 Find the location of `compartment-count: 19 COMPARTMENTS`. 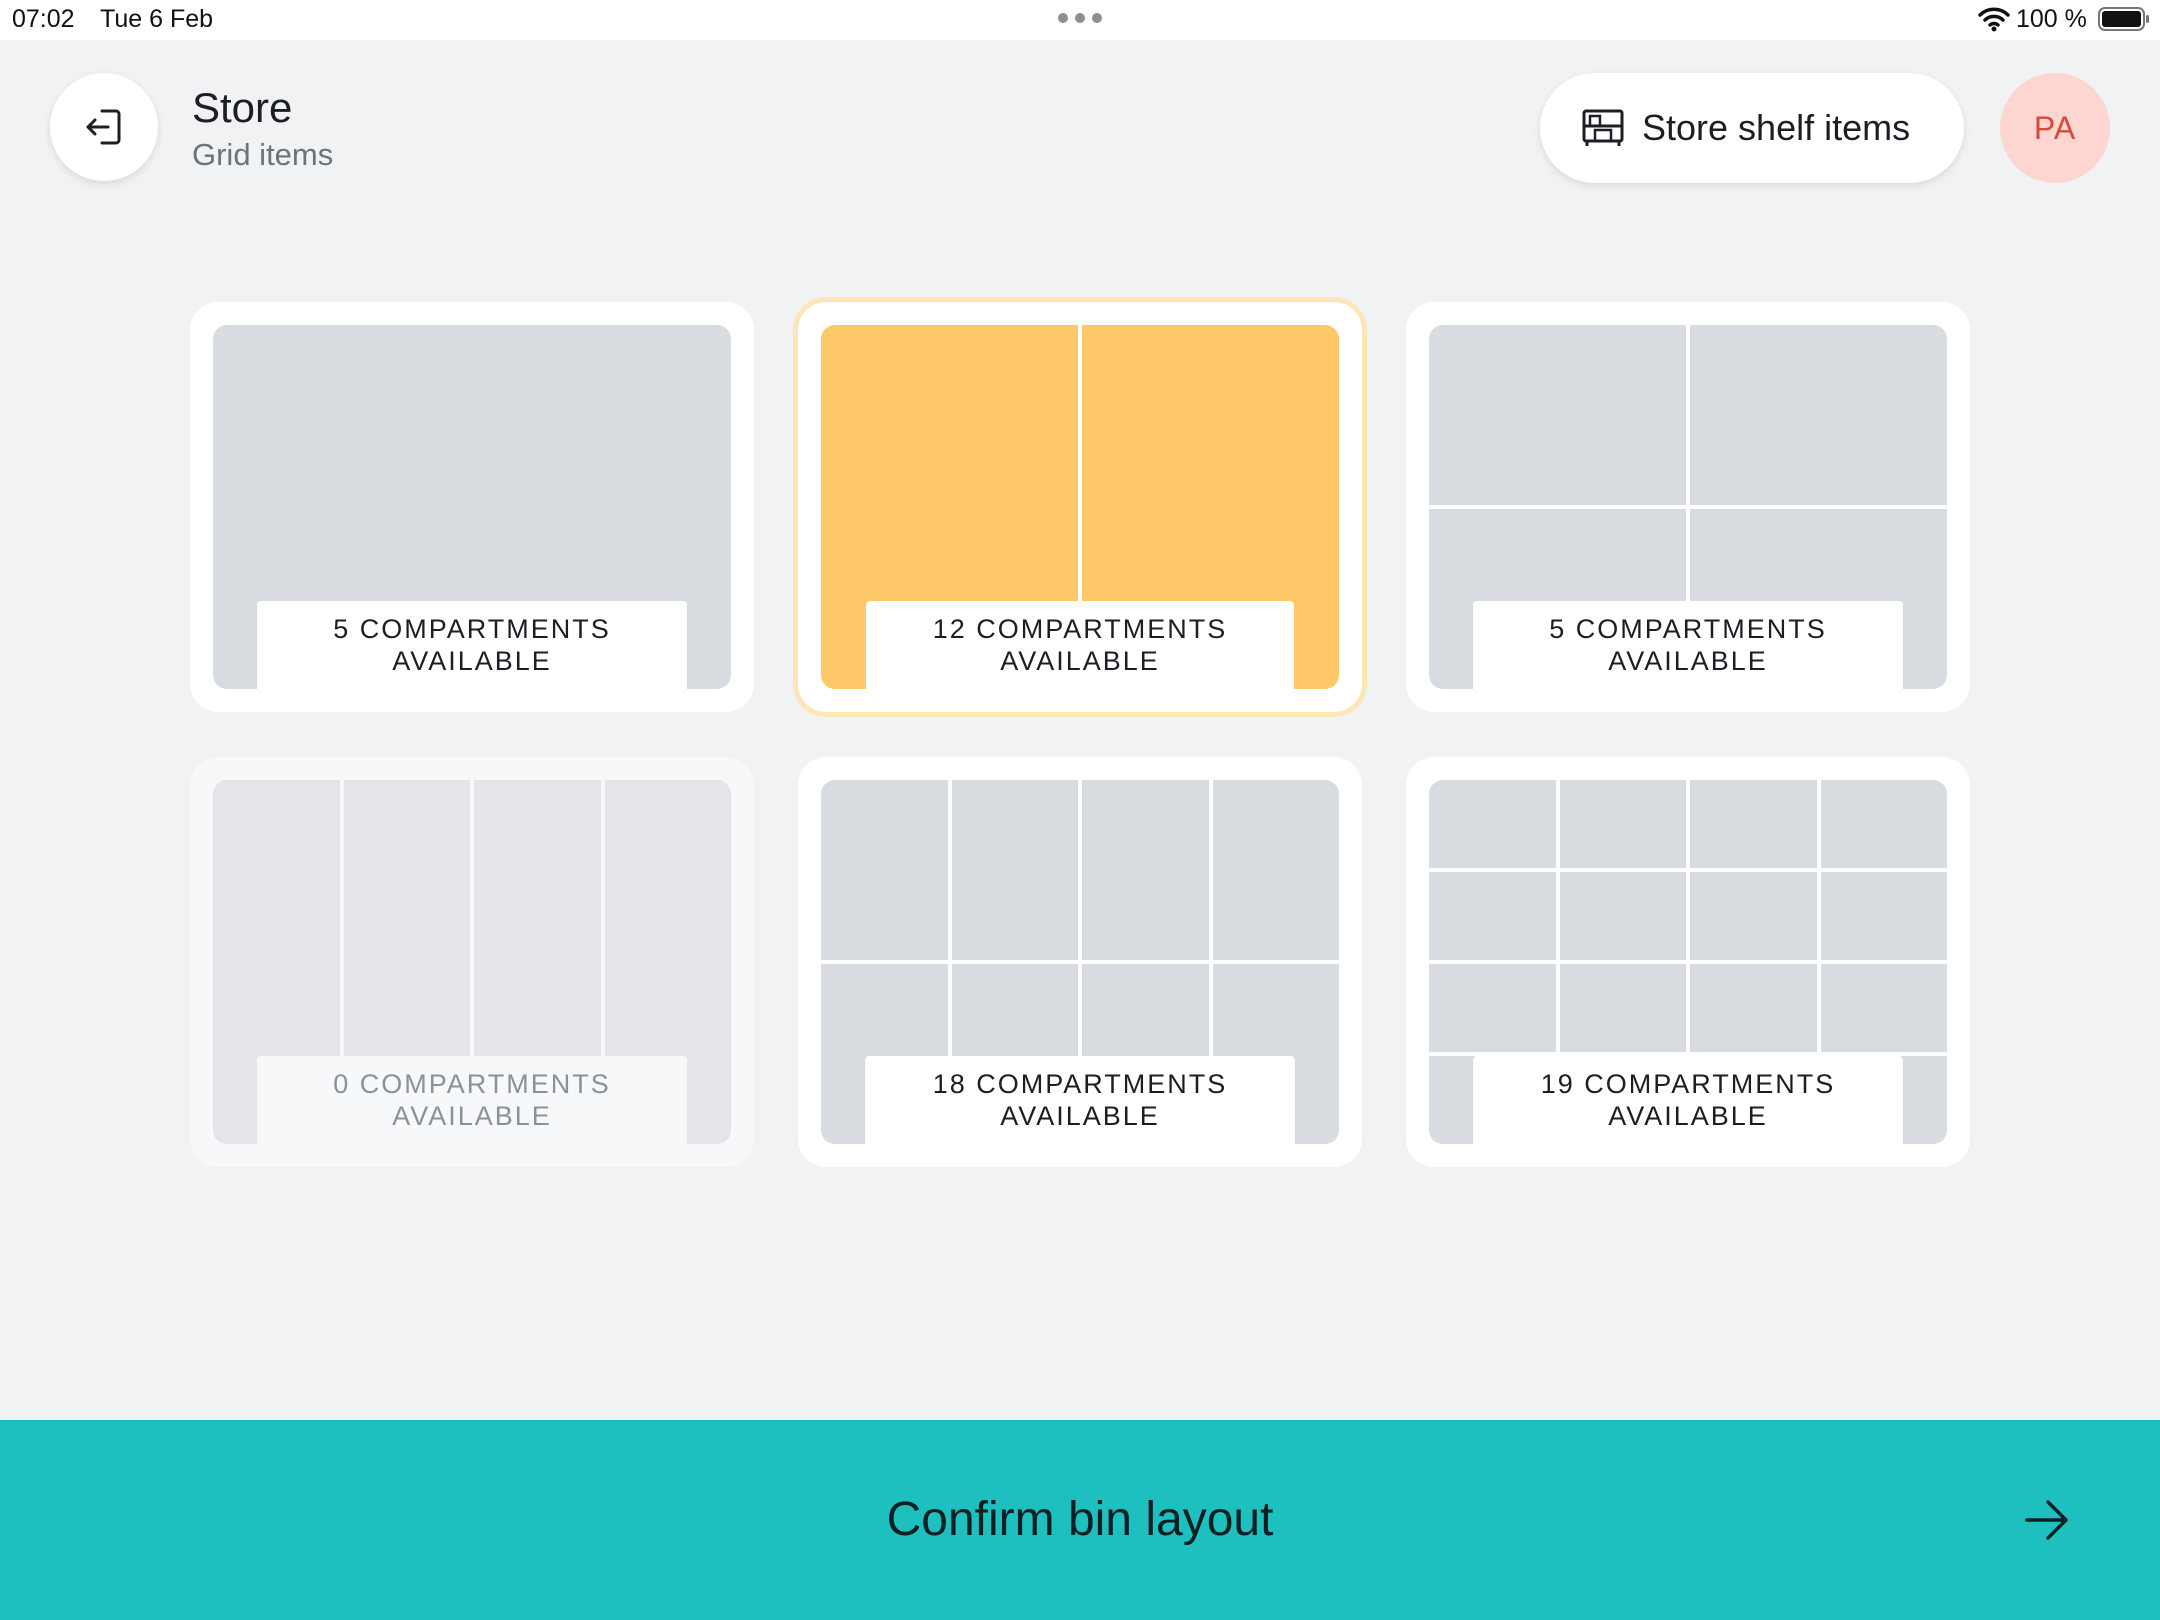

compartment-count: 19 COMPARTMENTS is located at coordinates (1688, 1084).